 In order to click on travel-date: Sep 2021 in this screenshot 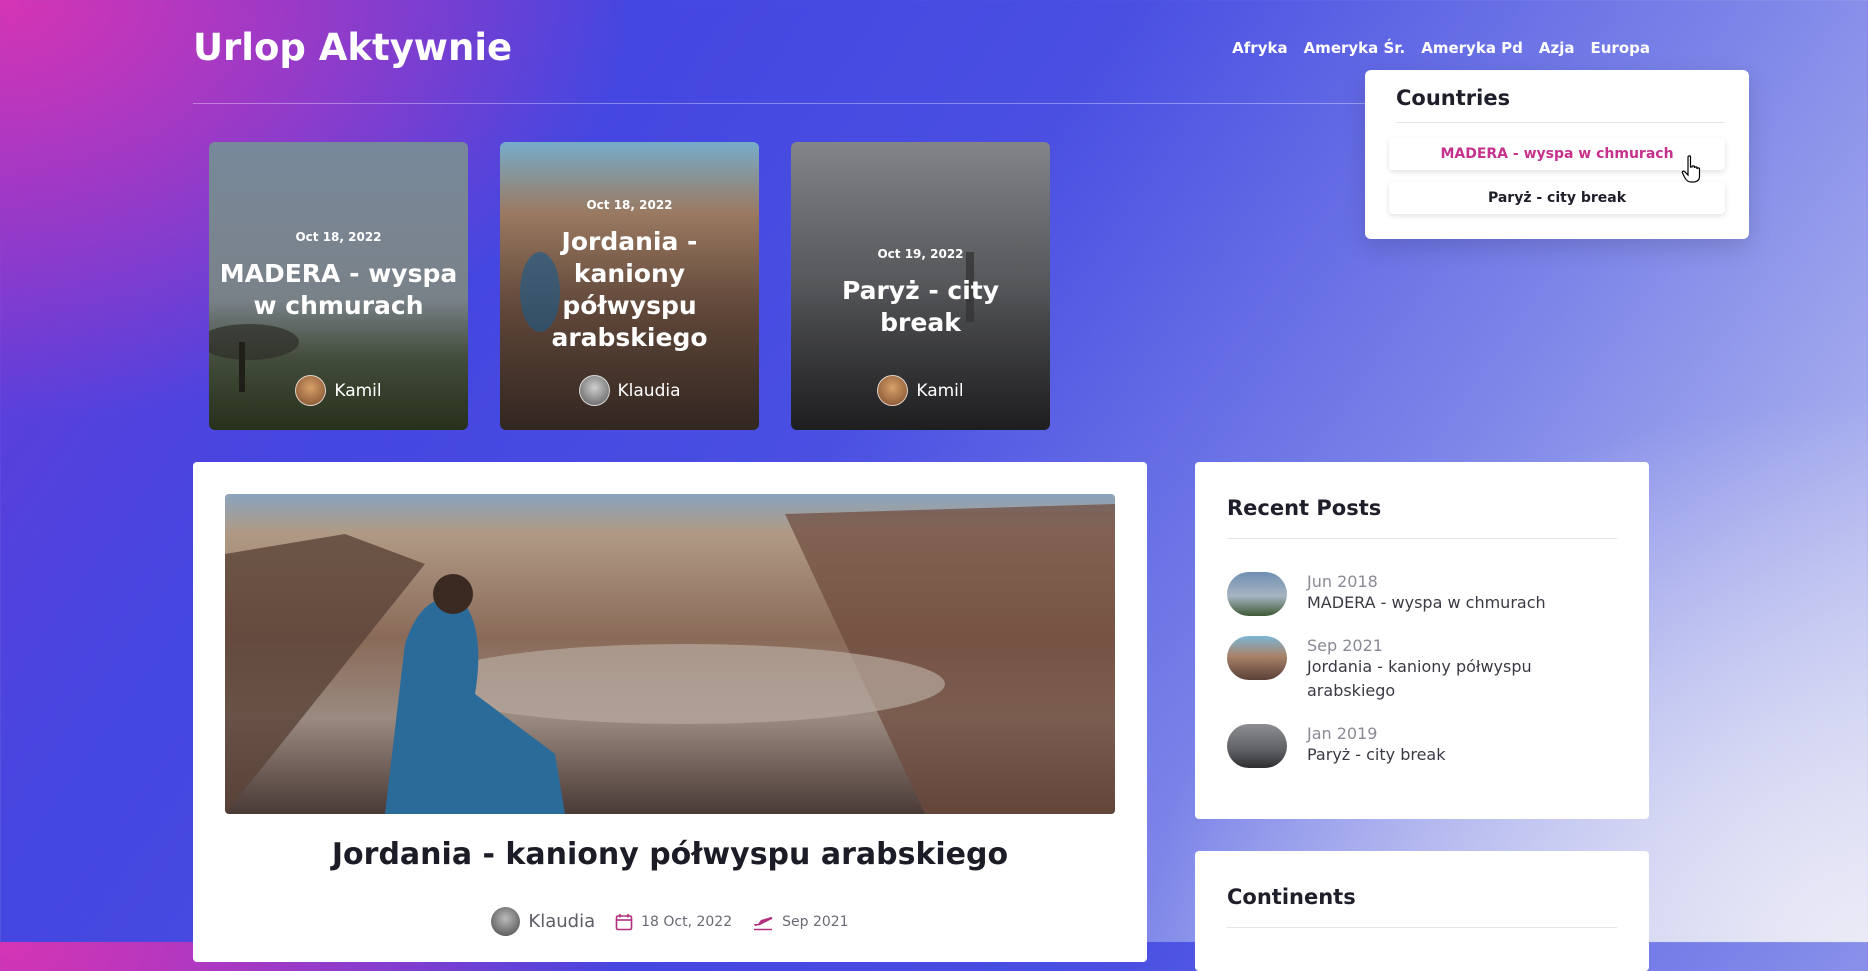, I will do `click(815, 921)`.